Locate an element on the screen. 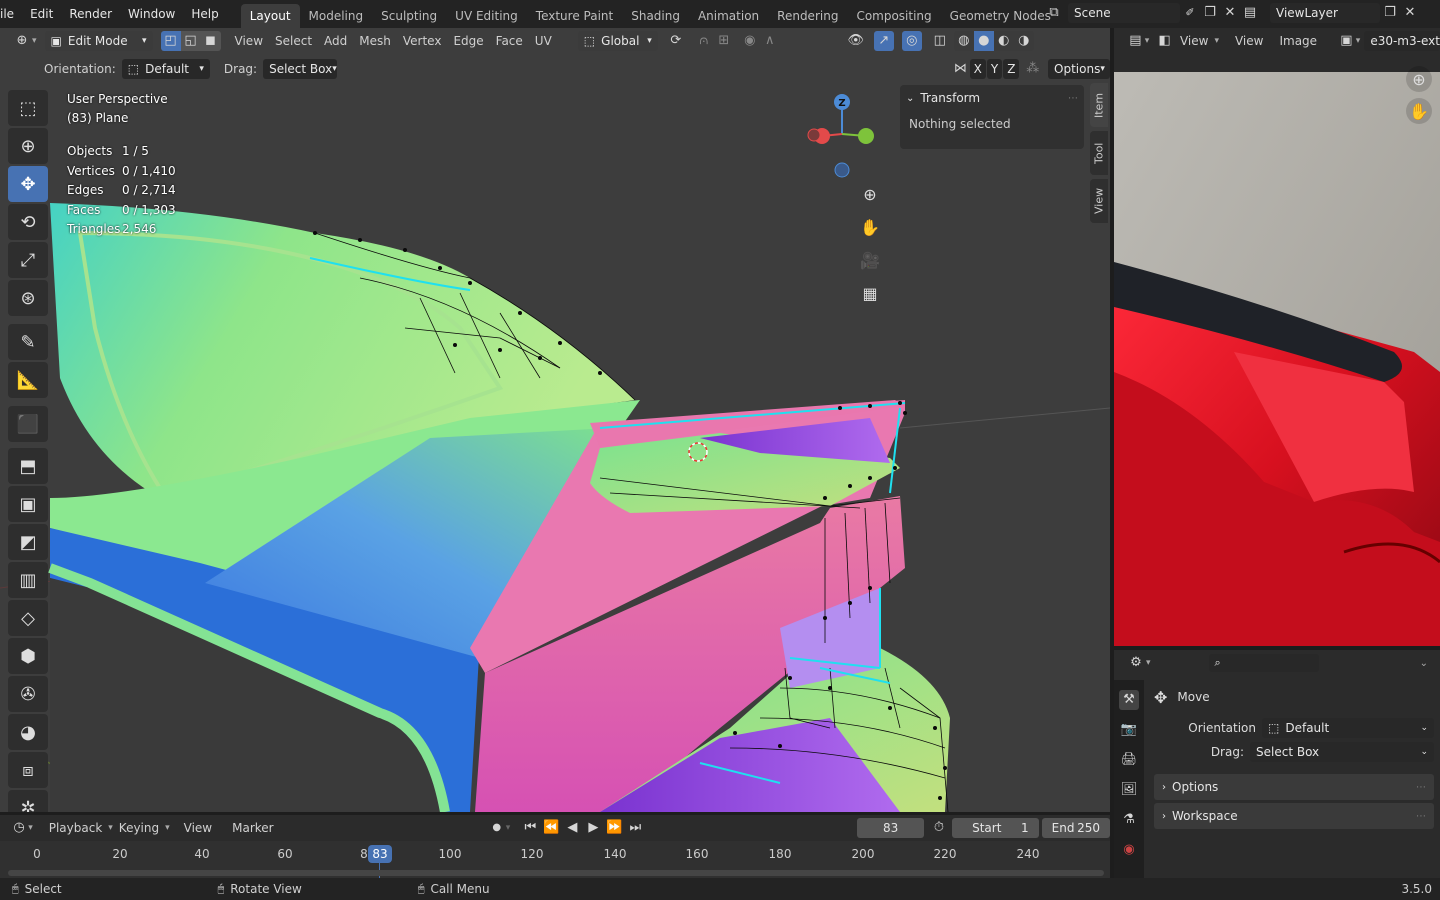  menu-marker: Marker is located at coordinates (252, 828).